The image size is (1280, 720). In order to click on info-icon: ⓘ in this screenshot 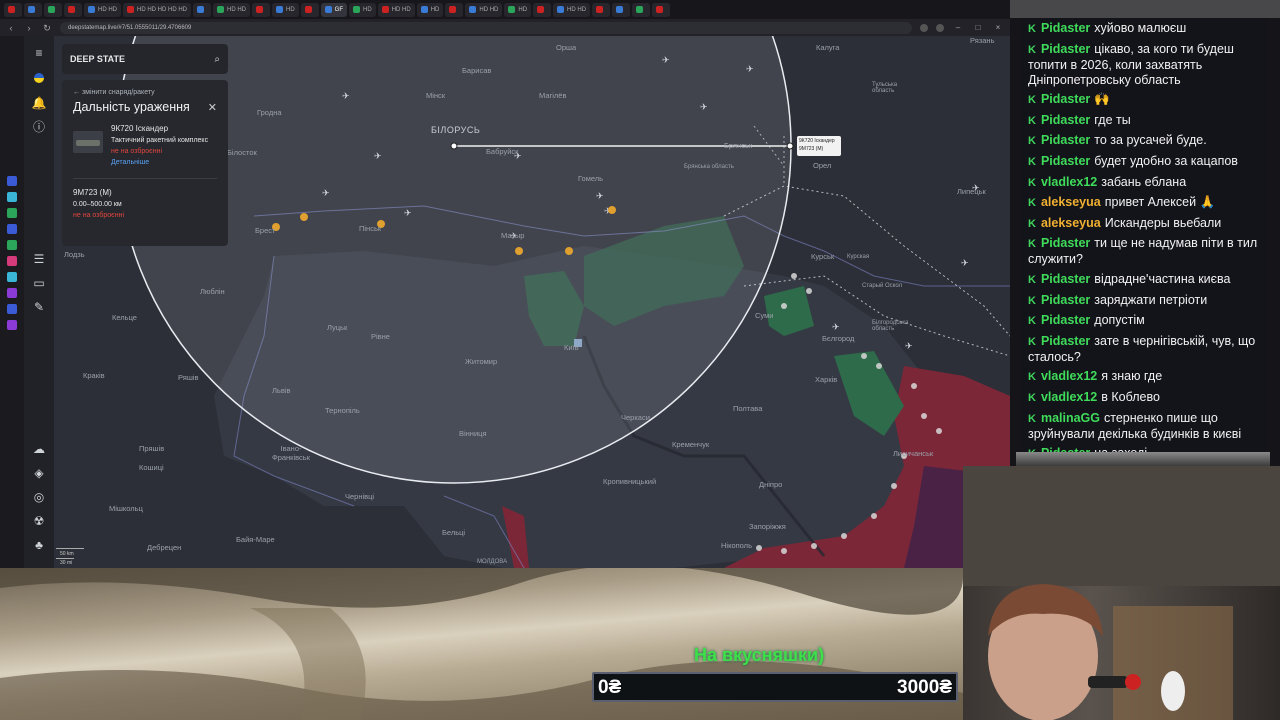, I will do `click(39, 127)`.